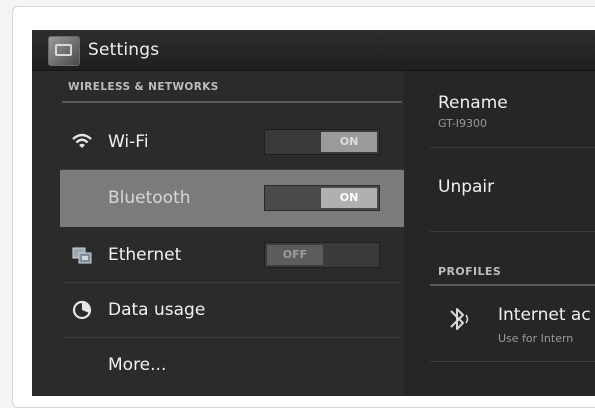 The width and height of the screenshot is (595, 408). What do you see at coordinates (157, 310) in the screenshot?
I see `data-usage-label: Data usage` at bounding box center [157, 310].